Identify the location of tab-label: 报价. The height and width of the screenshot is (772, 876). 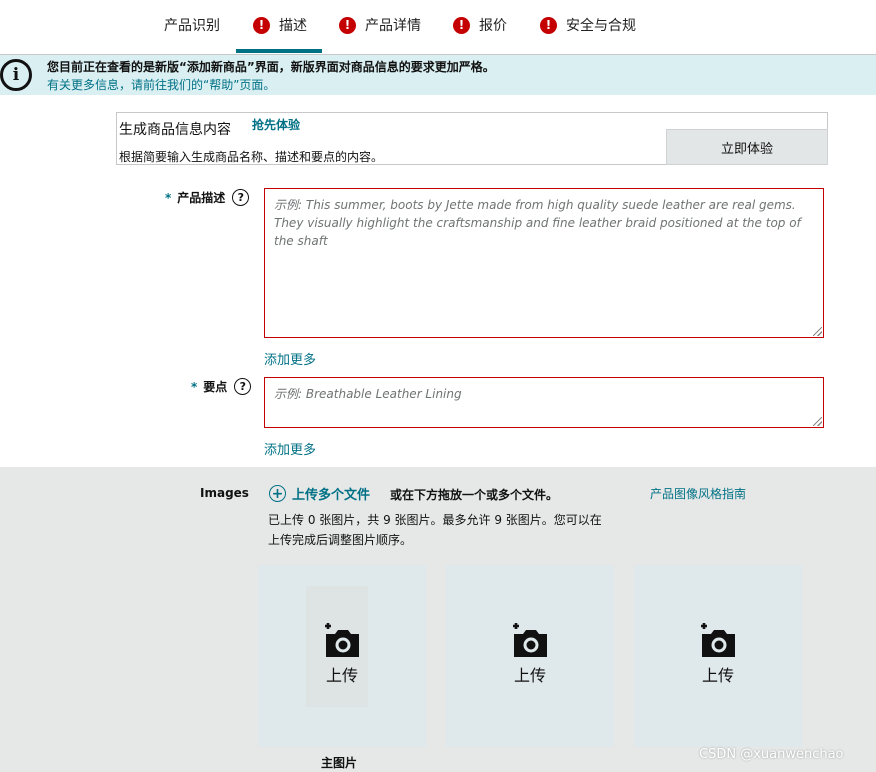
(493, 26).